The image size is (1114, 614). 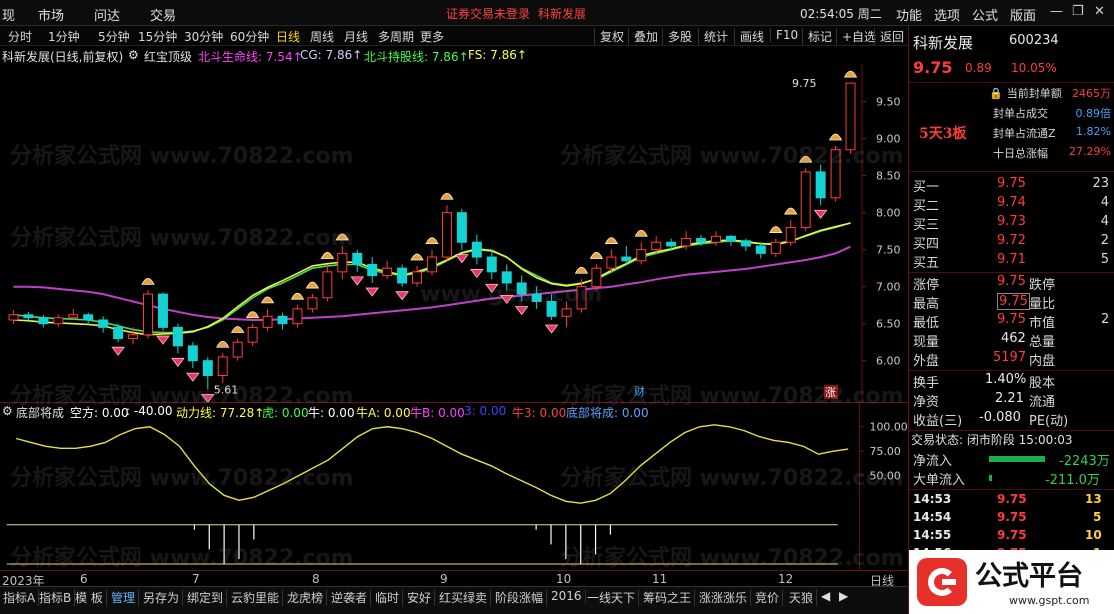 What do you see at coordinates (830, 392) in the screenshot?
I see `zhang-badge: 涨` at bounding box center [830, 392].